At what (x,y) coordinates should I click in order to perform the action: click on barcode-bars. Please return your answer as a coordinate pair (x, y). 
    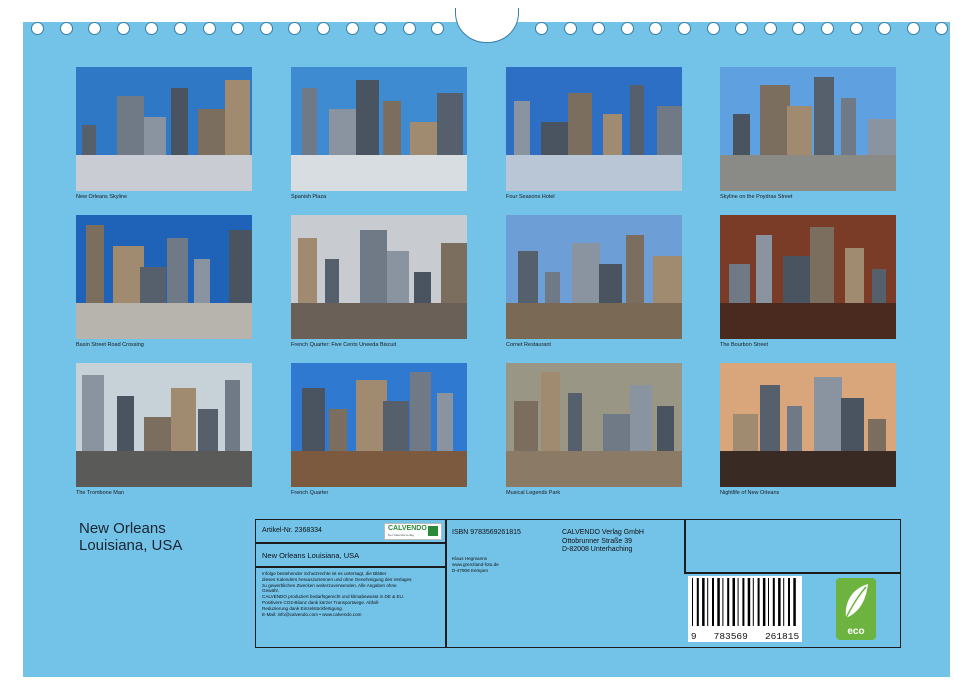
    Looking at the image, I should click on (744, 602).